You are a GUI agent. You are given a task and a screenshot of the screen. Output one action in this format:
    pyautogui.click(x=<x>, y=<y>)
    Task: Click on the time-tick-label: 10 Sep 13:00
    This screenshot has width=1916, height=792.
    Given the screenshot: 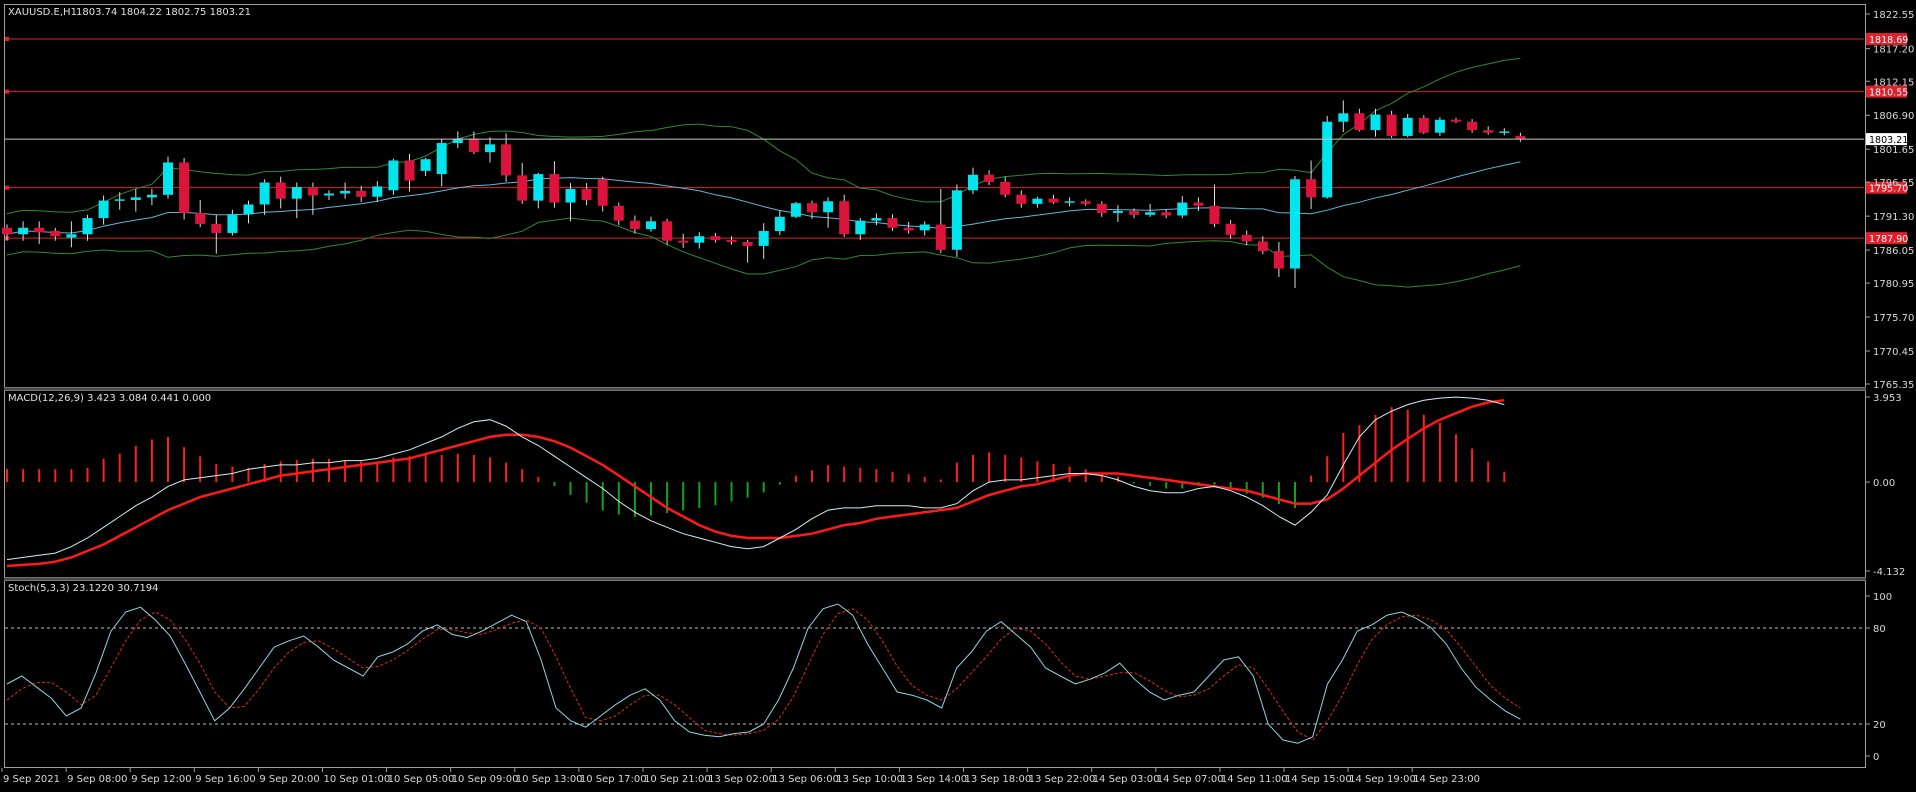 What is the action you would take?
    pyautogui.click(x=549, y=779)
    